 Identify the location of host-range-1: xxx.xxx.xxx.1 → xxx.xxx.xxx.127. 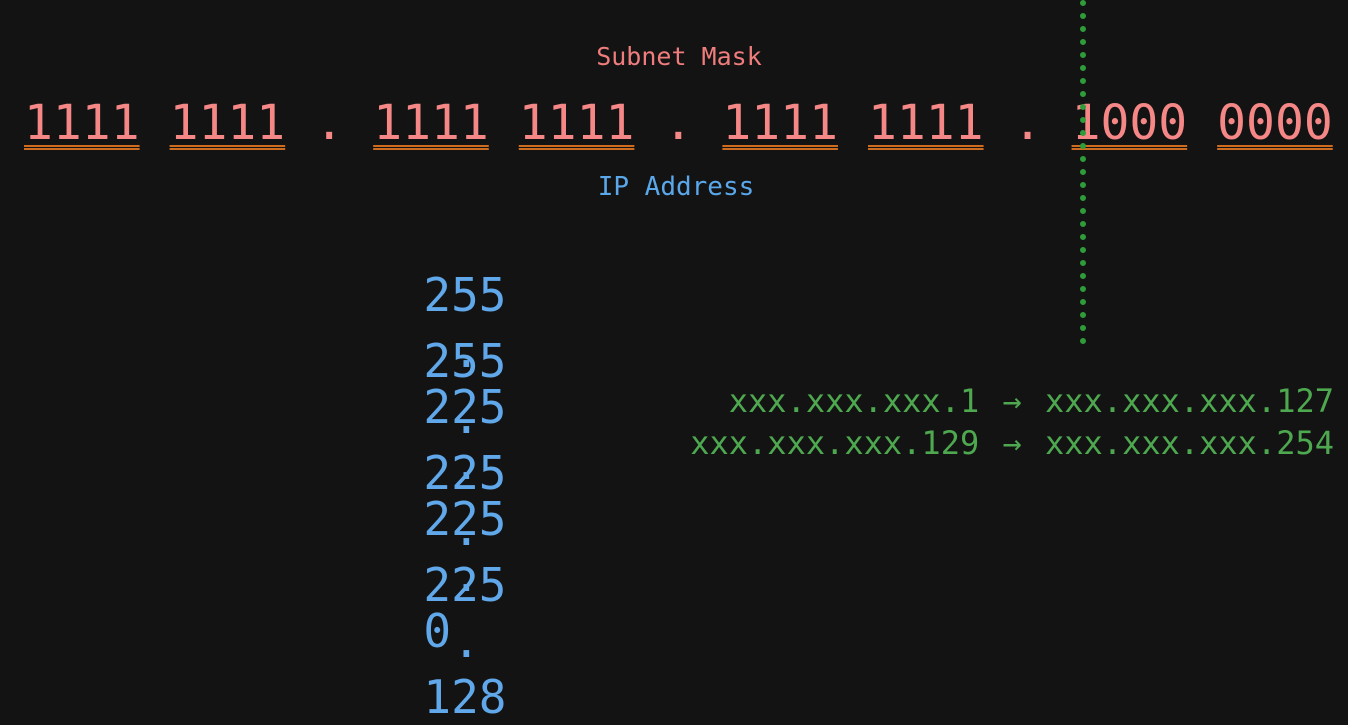
(1031, 401).